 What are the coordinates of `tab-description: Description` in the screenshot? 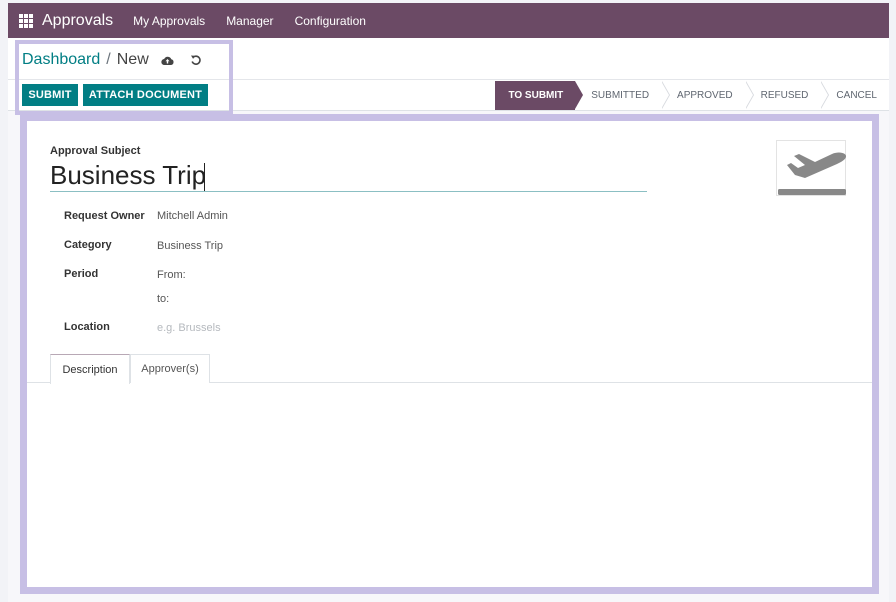 It's located at (90, 369).